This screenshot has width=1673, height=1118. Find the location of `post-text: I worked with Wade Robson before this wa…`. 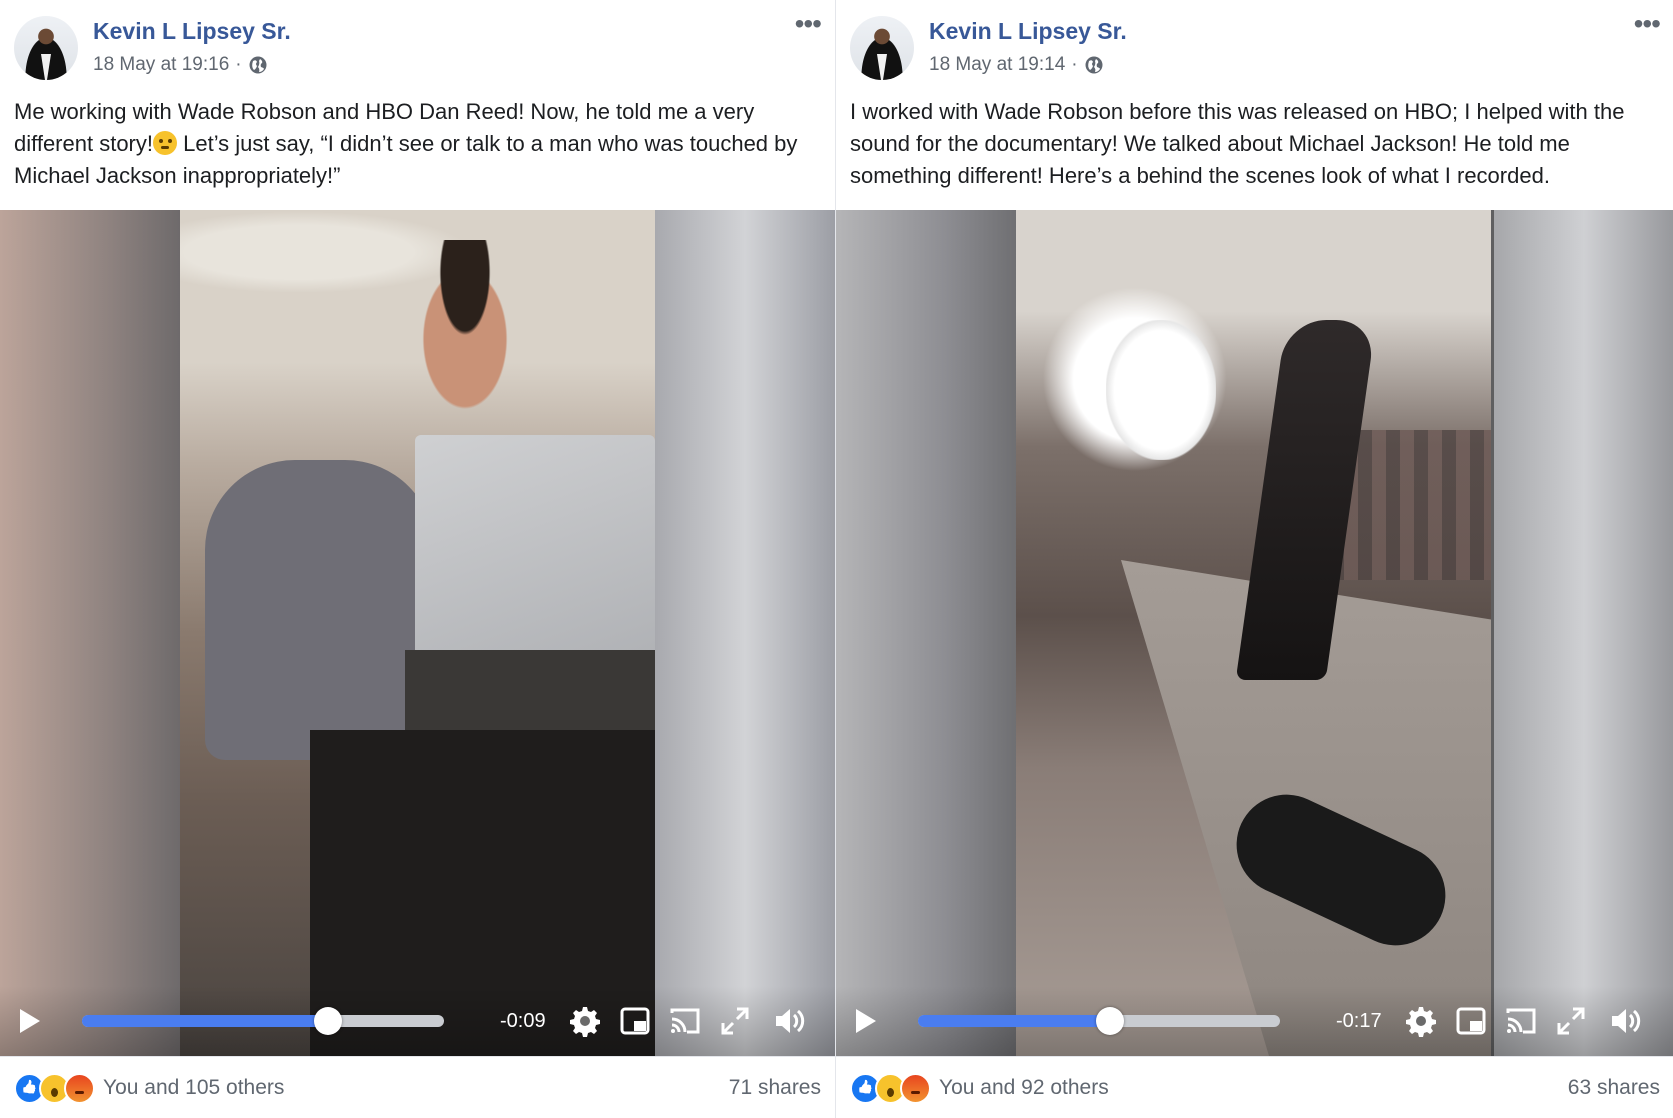

post-text: I worked with Wade Robson before this wa… is located at coordinates (1253, 144).